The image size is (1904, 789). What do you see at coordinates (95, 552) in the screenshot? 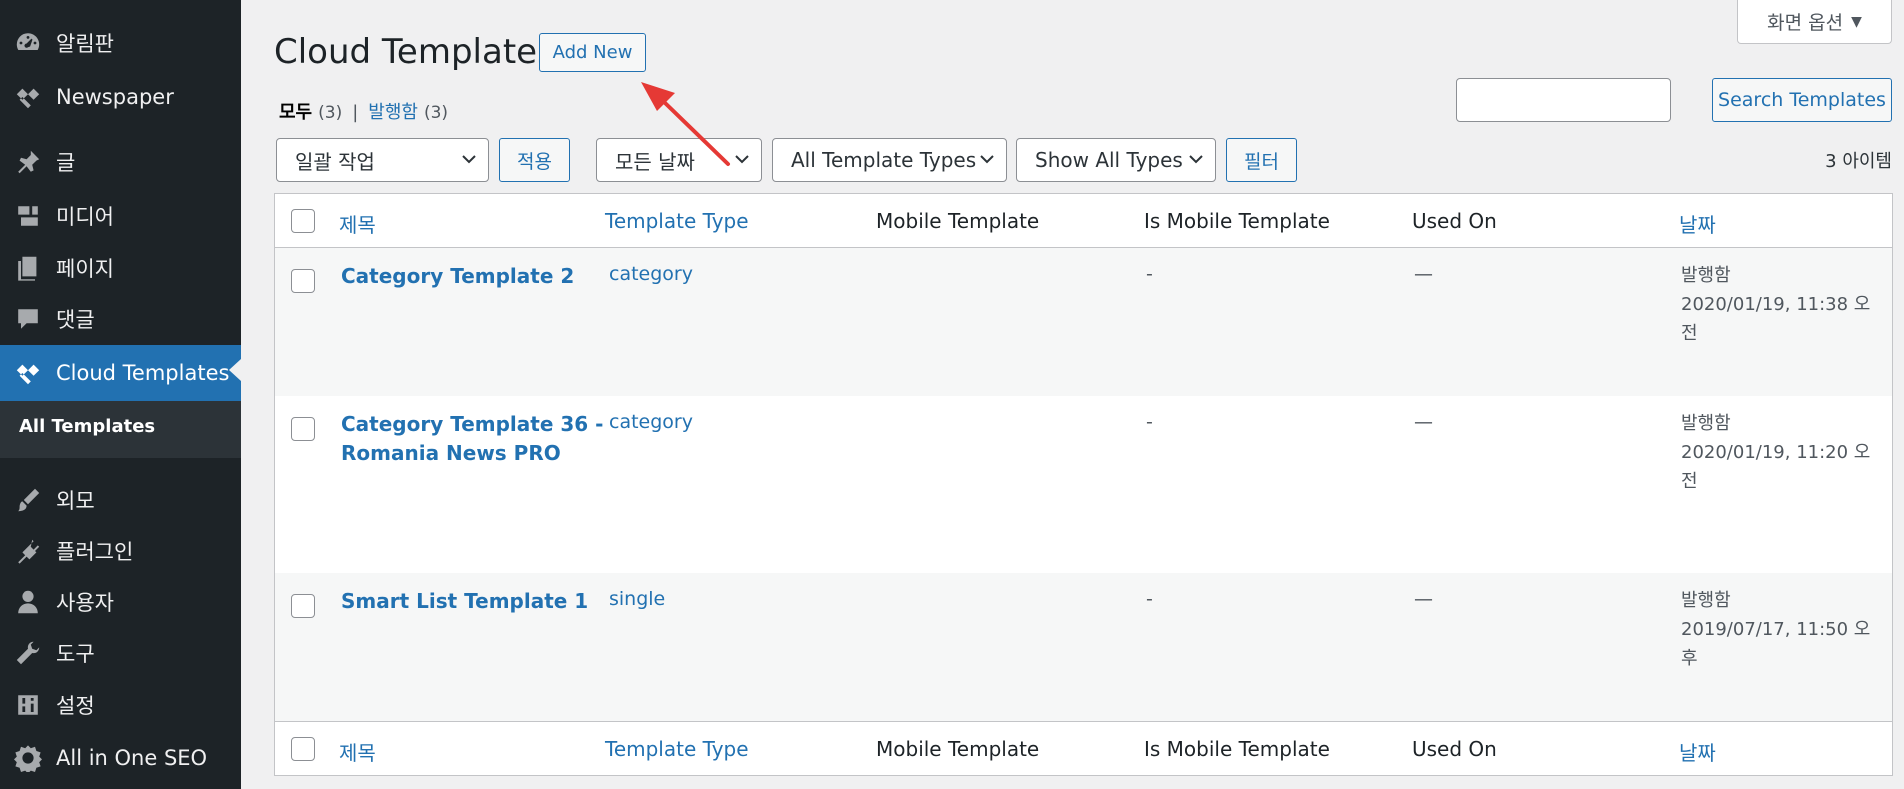
I see `sidebar-item-label: 플러그인` at bounding box center [95, 552].